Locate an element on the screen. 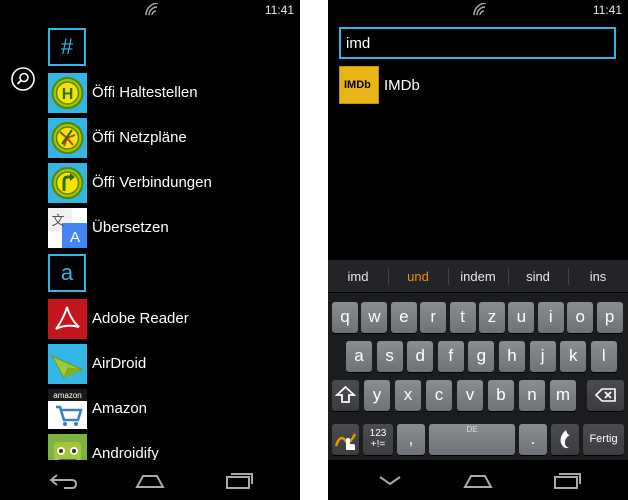 The height and width of the screenshot is (500, 628). app-label: Übersetzen is located at coordinates (130, 227).